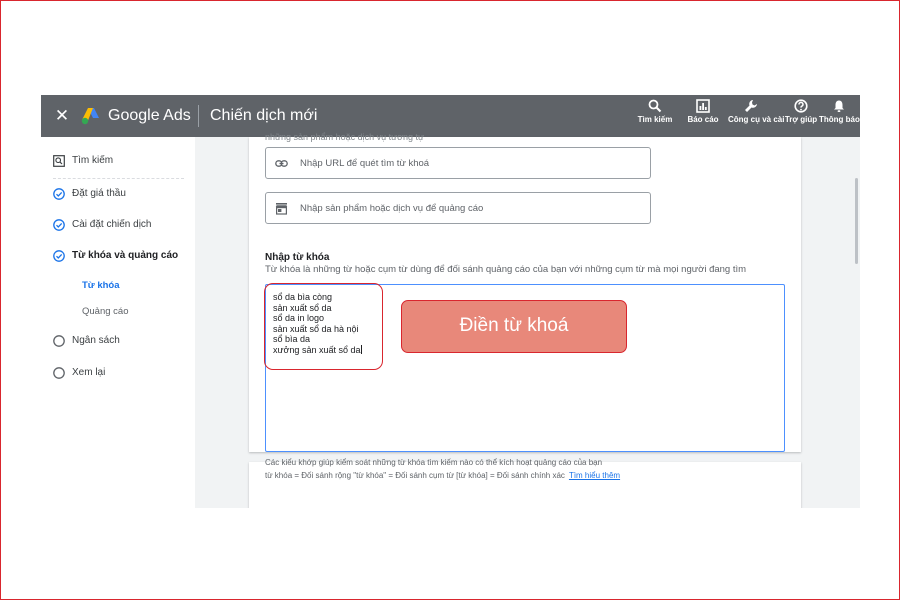 The height and width of the screenshot is (600, 900). Describe the element at coordinates (120, 373) in the screenshot. I see `sidebar-item-review: Xem lại` at that location.